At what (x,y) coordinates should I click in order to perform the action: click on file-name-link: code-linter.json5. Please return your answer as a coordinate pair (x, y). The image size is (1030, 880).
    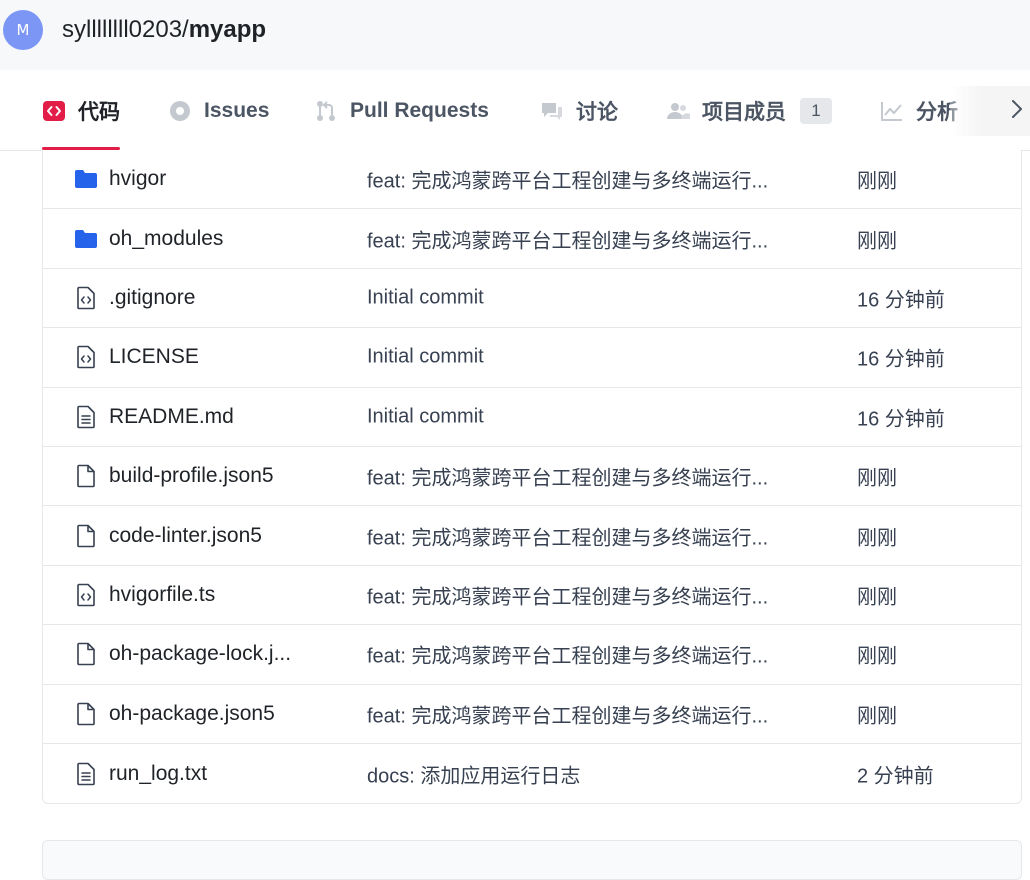
    Looking at the image, I should click on (185, 536).